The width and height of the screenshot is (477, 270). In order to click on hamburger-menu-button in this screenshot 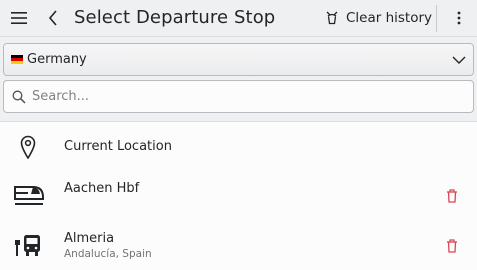, I will do `click(19, 18)`.